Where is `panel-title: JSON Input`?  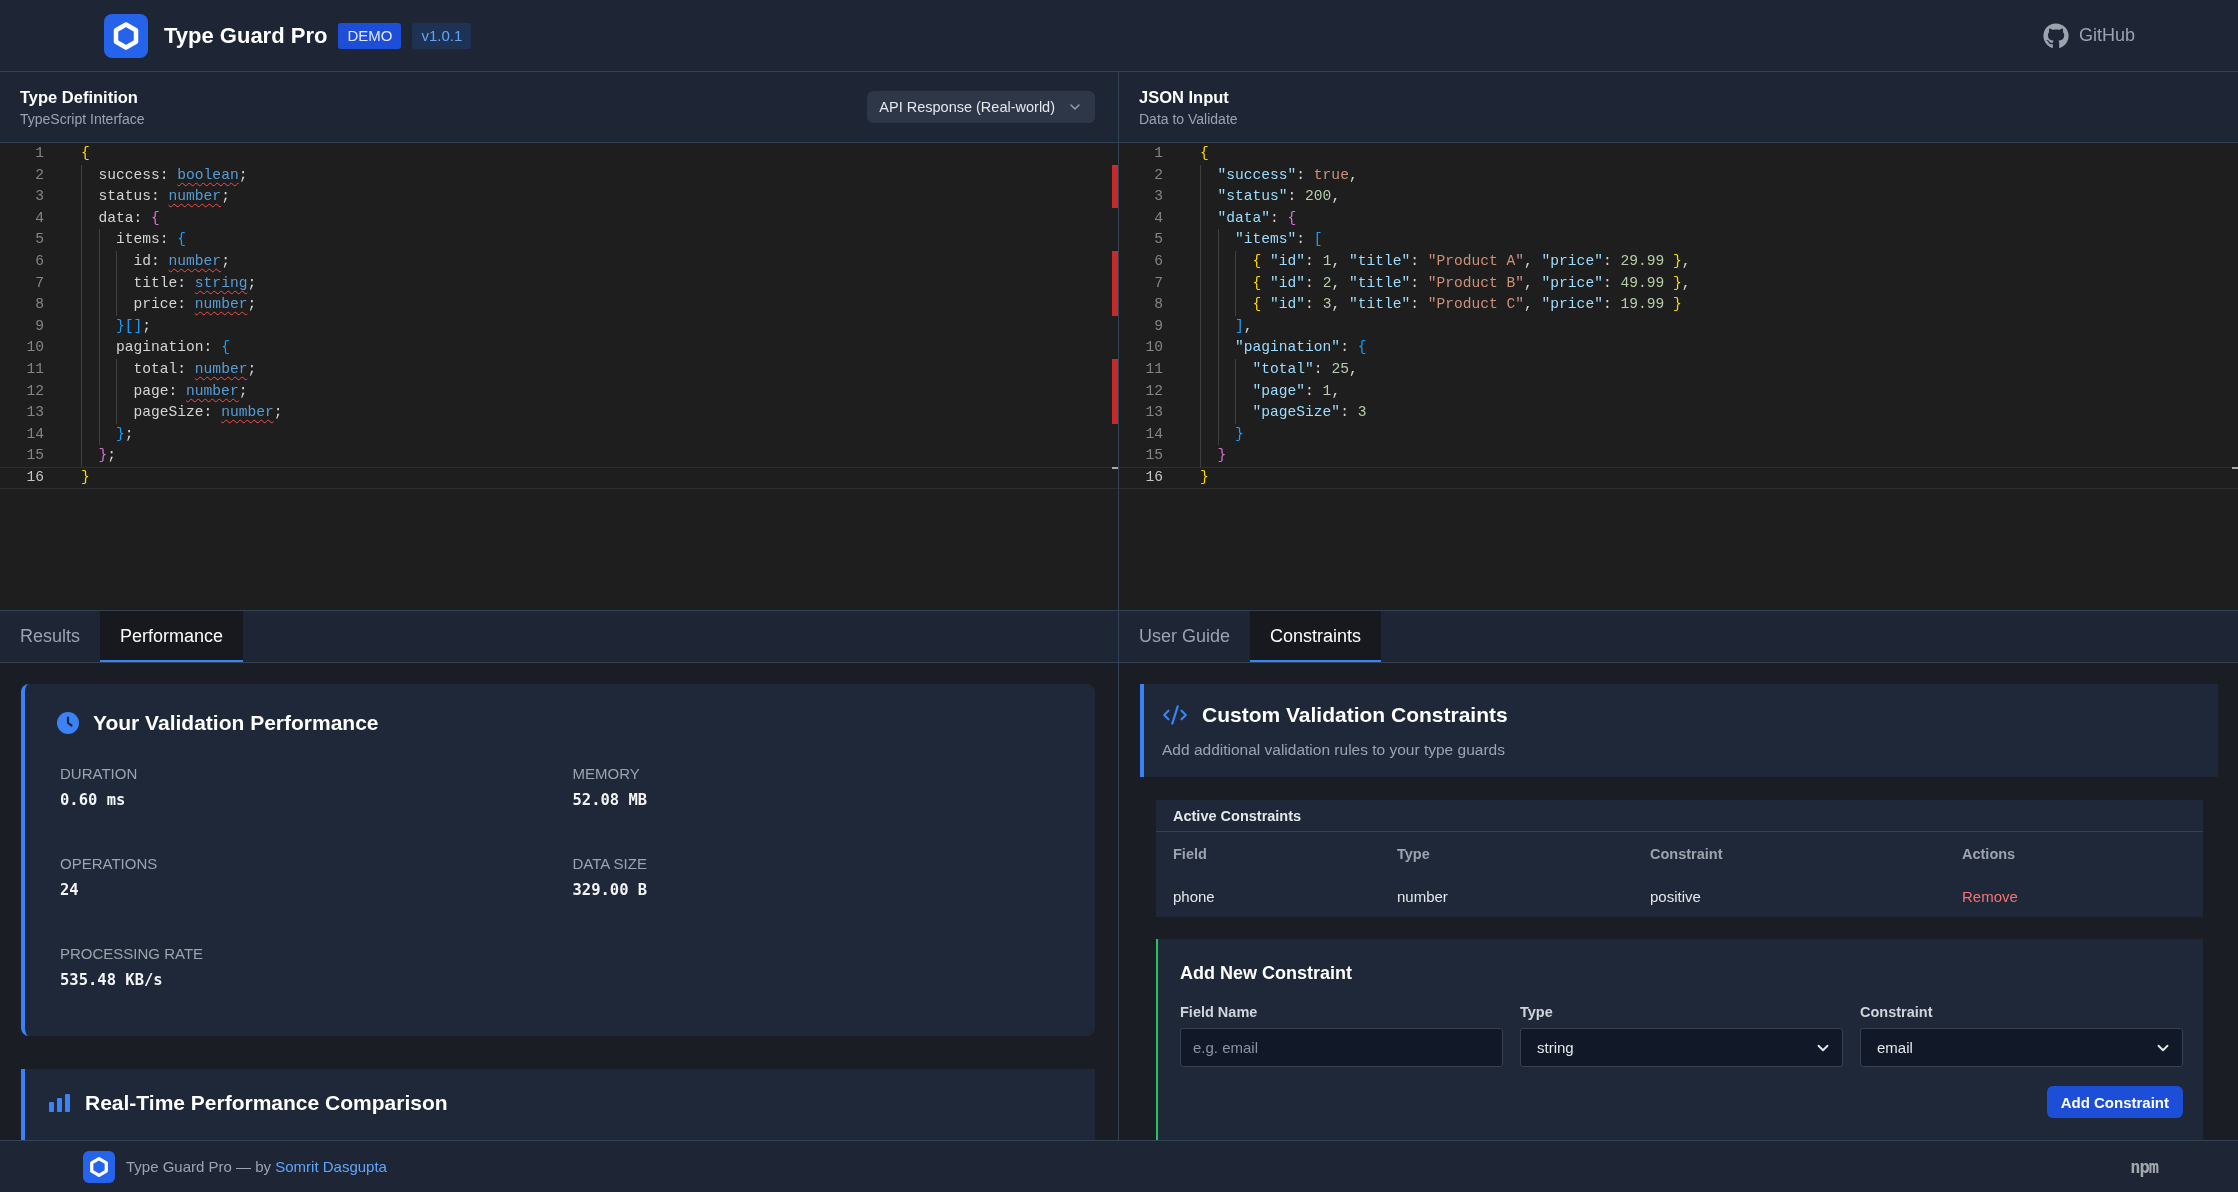 panel-title: JSON Input is located at coordinates (1184, 97).